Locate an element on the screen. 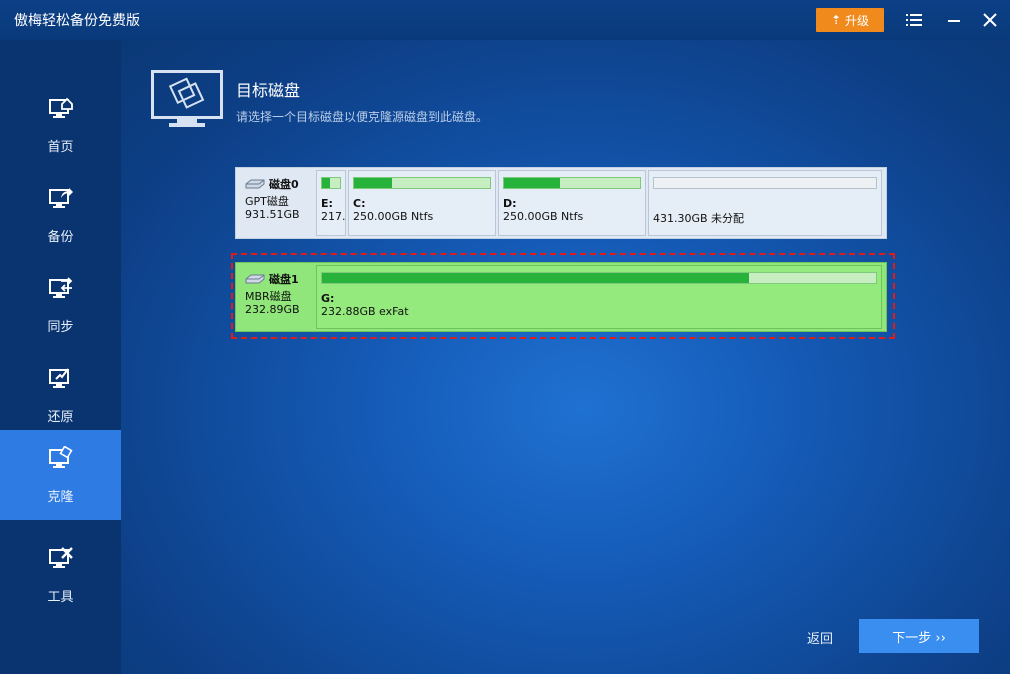  menu-icon is located at coordinates (914, 20).